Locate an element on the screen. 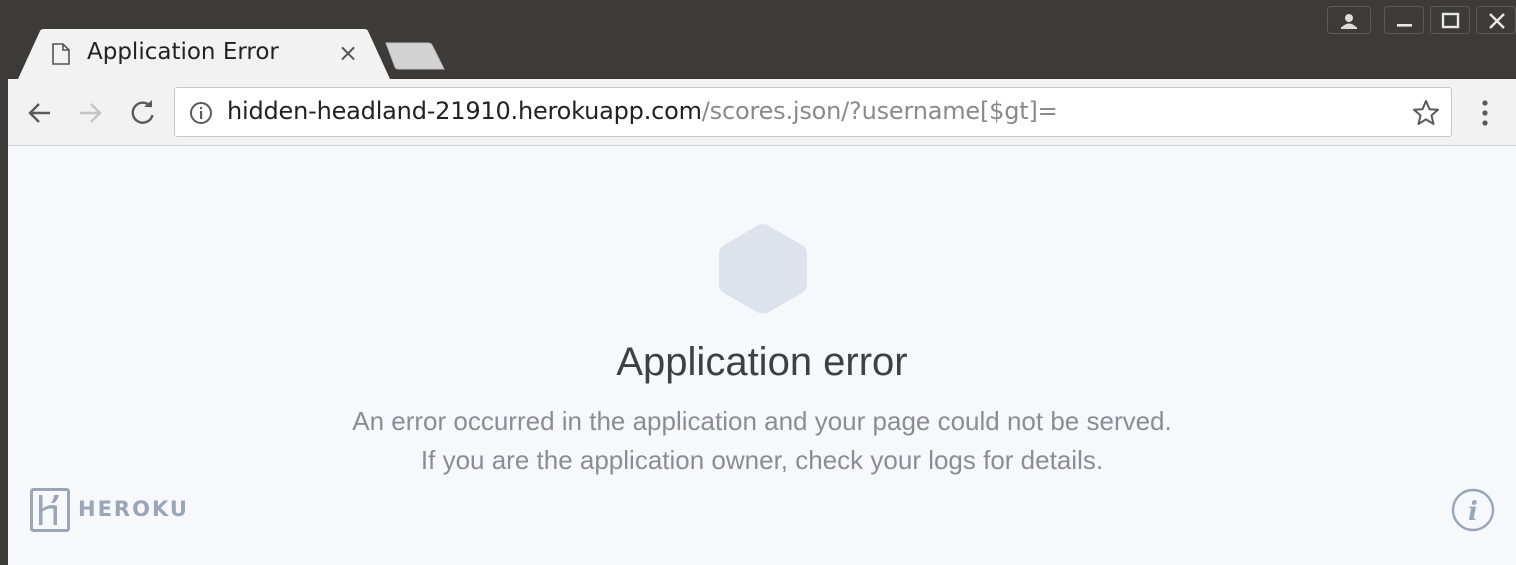 The height and width of the screenshot is (565, 1516). maximize-icon is located at coordinates (1450, 20).